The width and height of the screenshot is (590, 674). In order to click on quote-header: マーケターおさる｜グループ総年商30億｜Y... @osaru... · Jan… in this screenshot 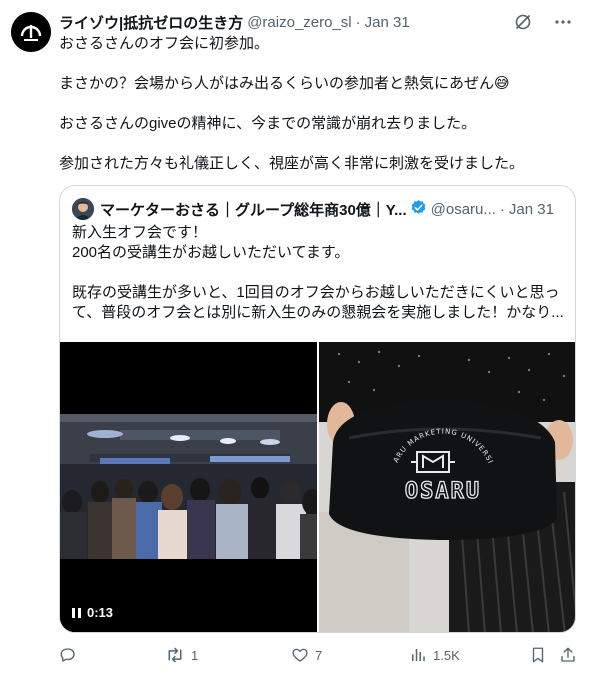, I will do `click(317, 209)`.